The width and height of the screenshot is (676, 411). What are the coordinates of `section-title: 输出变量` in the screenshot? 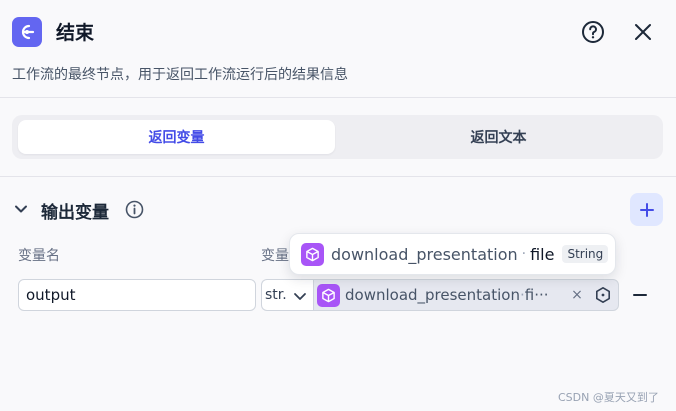 It's located at (75, 213).